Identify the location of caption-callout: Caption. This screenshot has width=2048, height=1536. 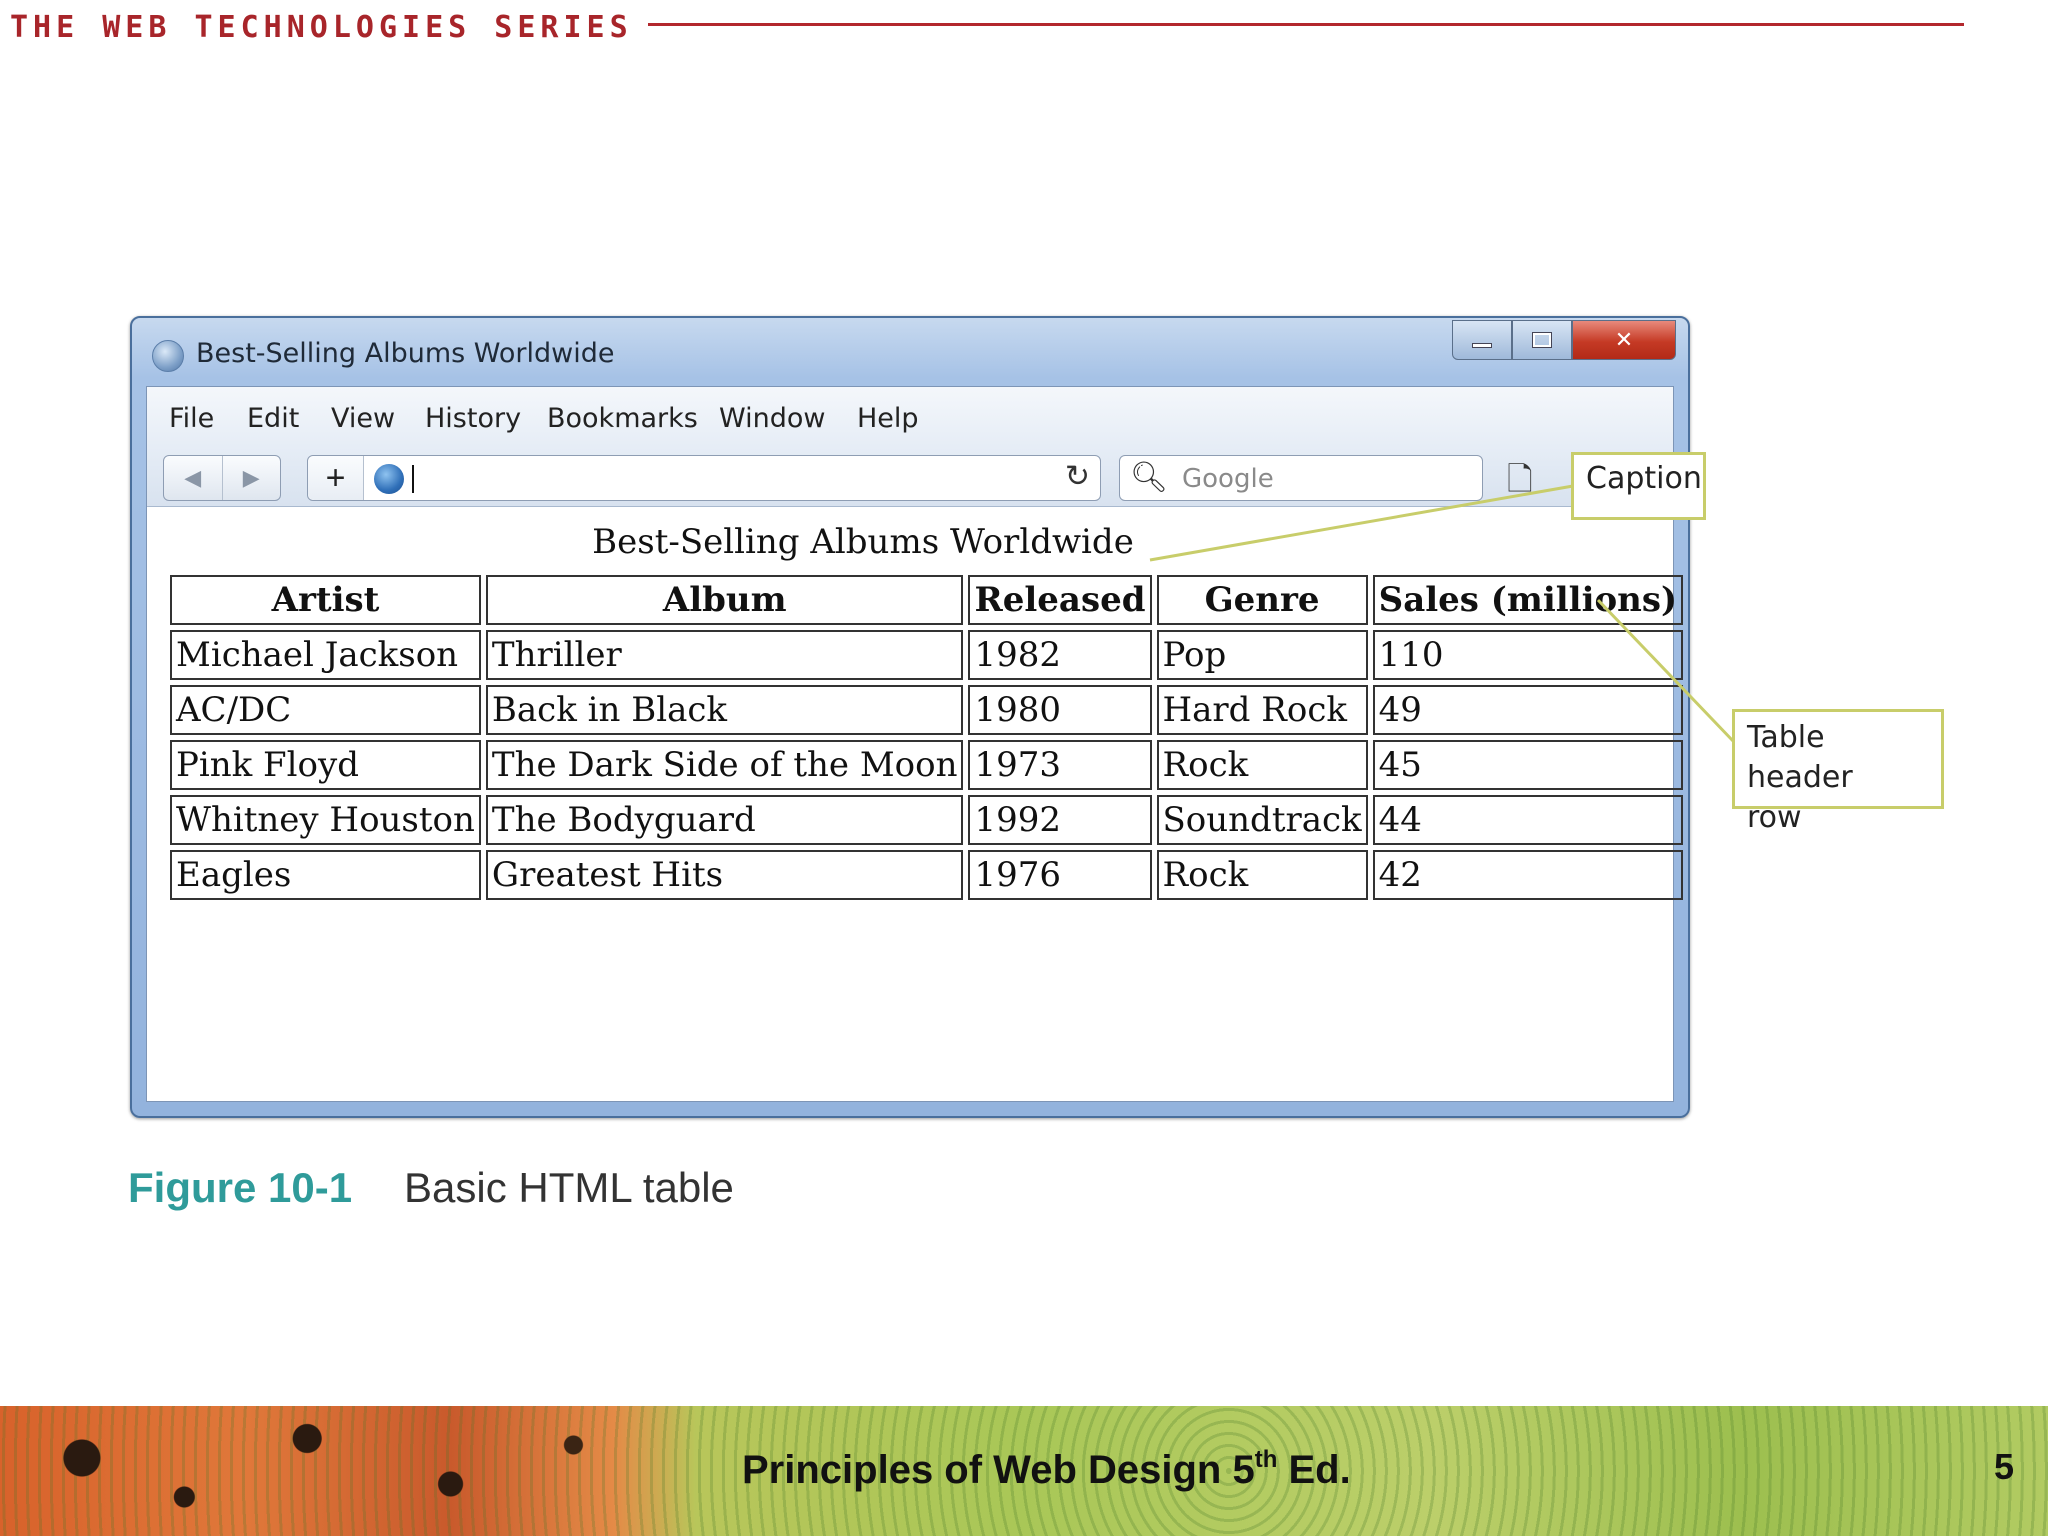
(1638, 486).